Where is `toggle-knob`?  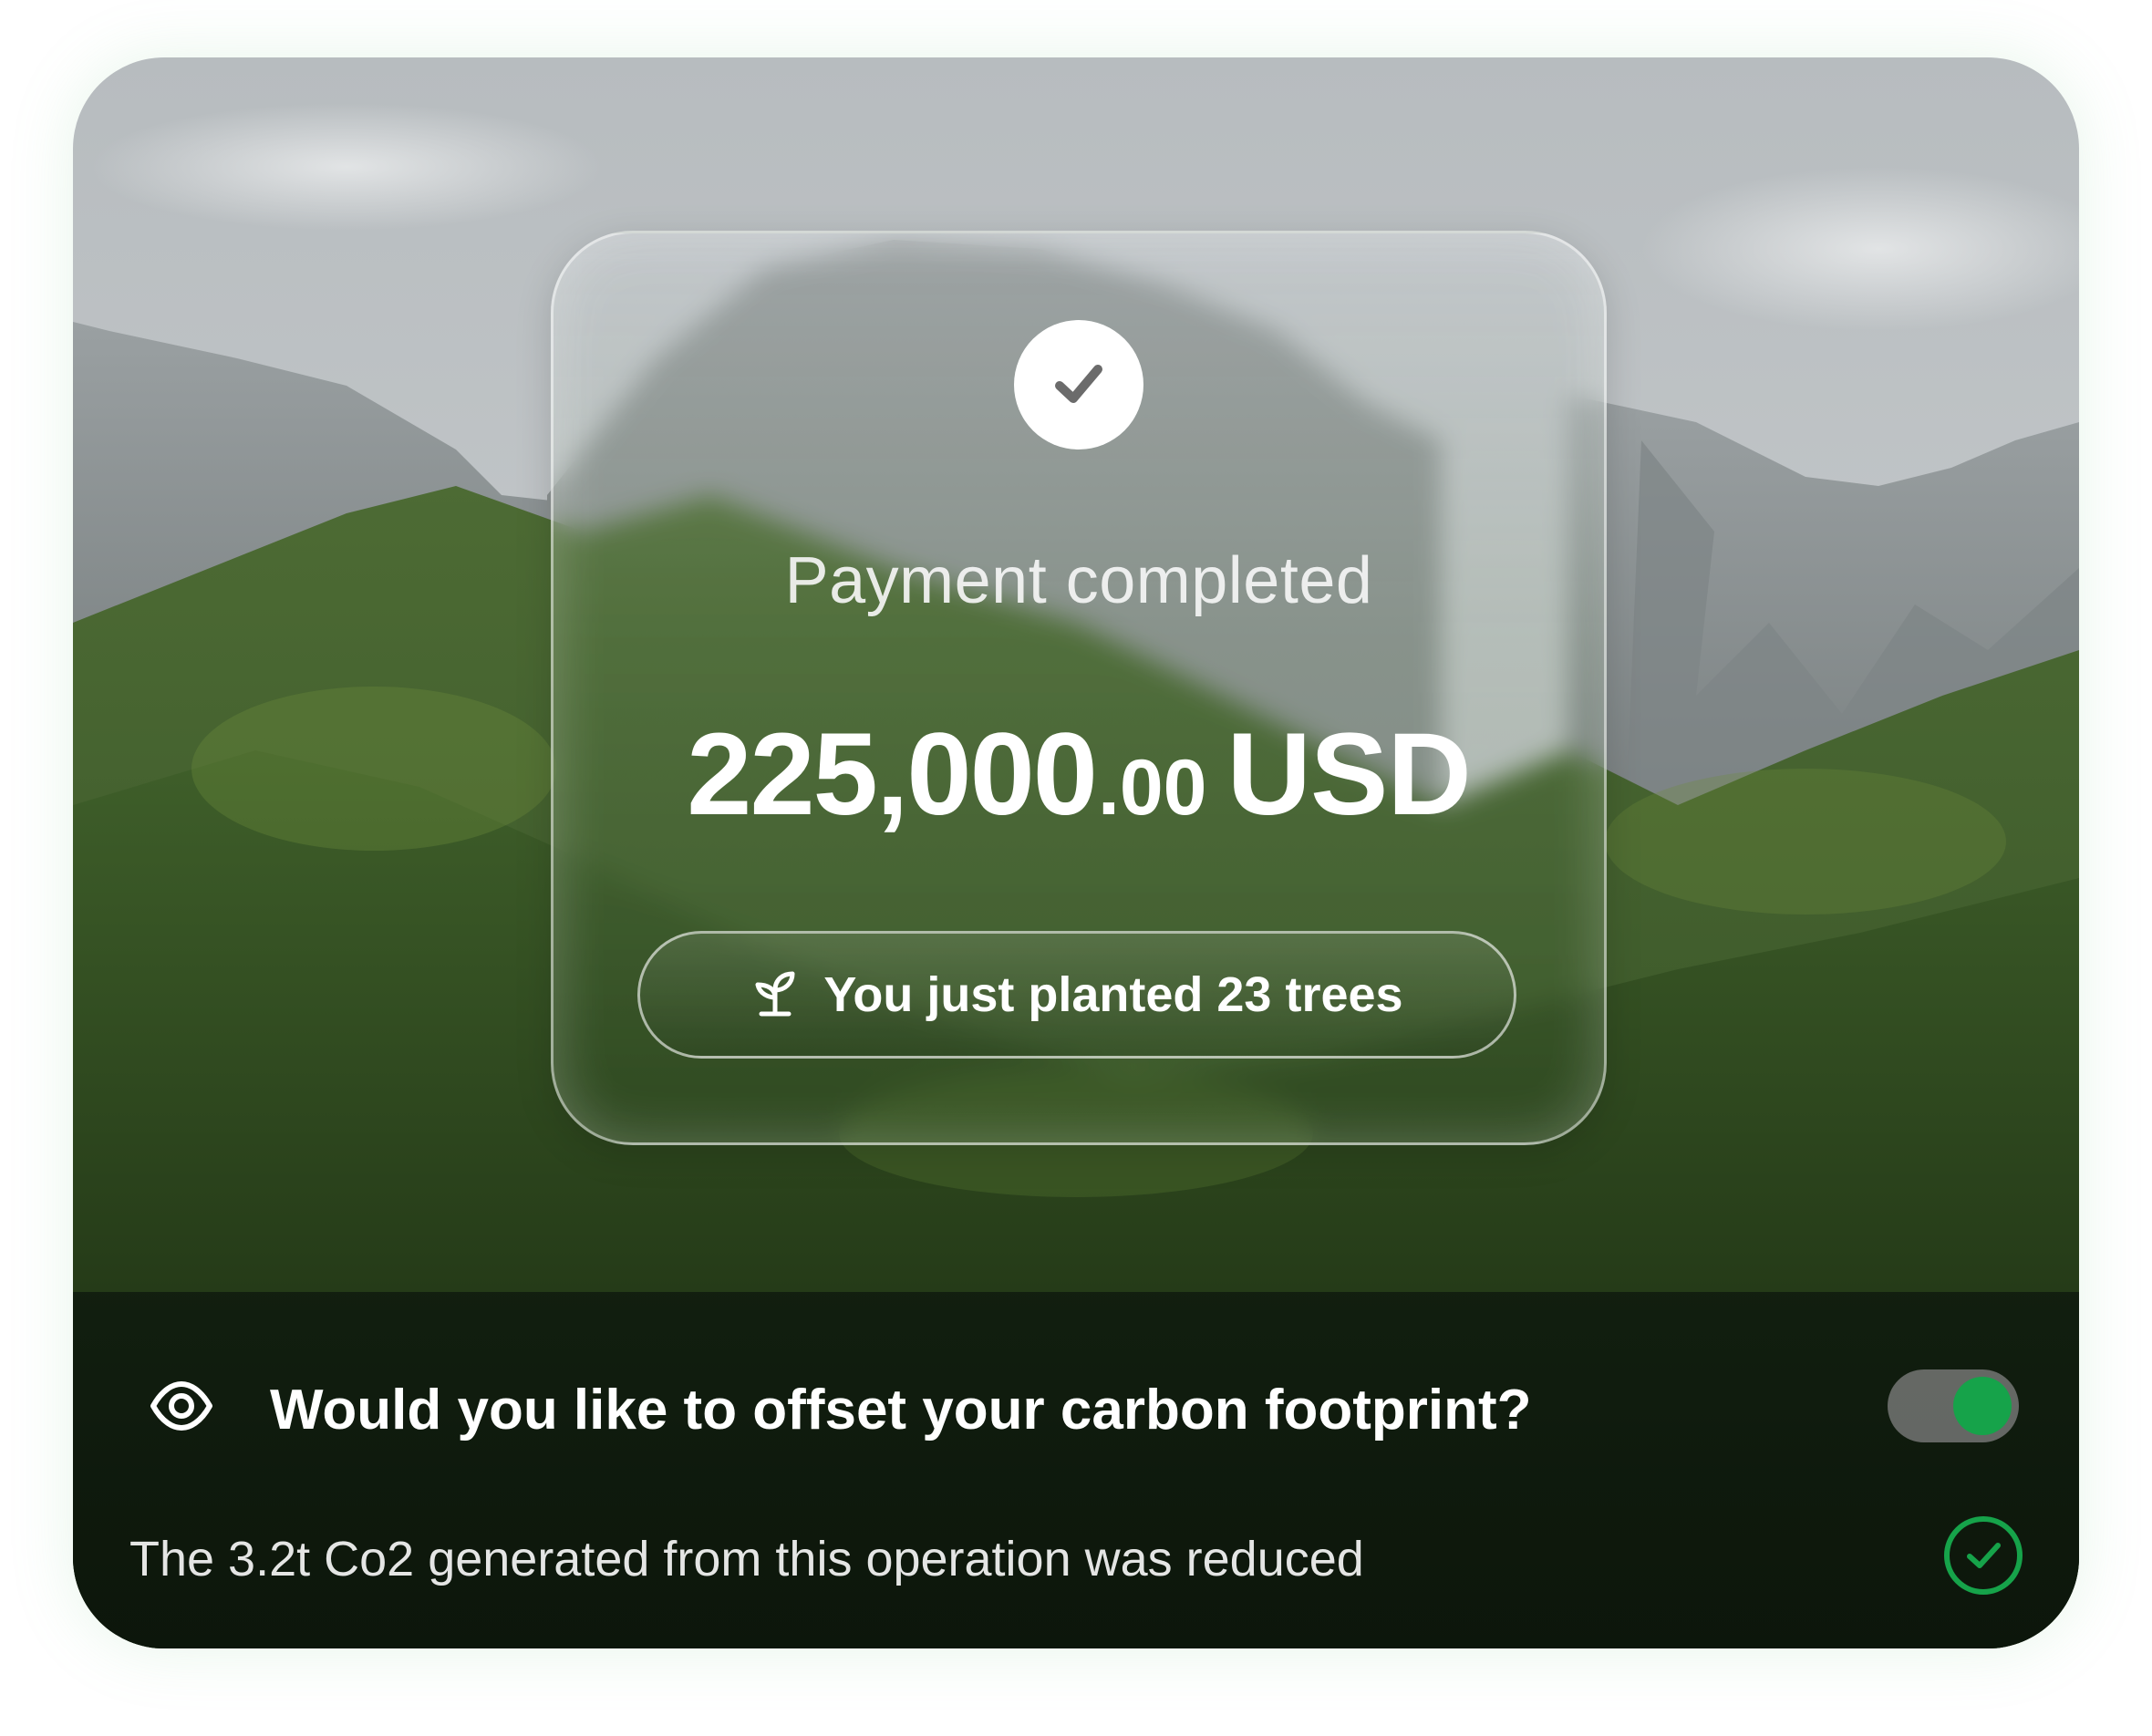
toggle-knob is located at coordinates (1982, 1406).